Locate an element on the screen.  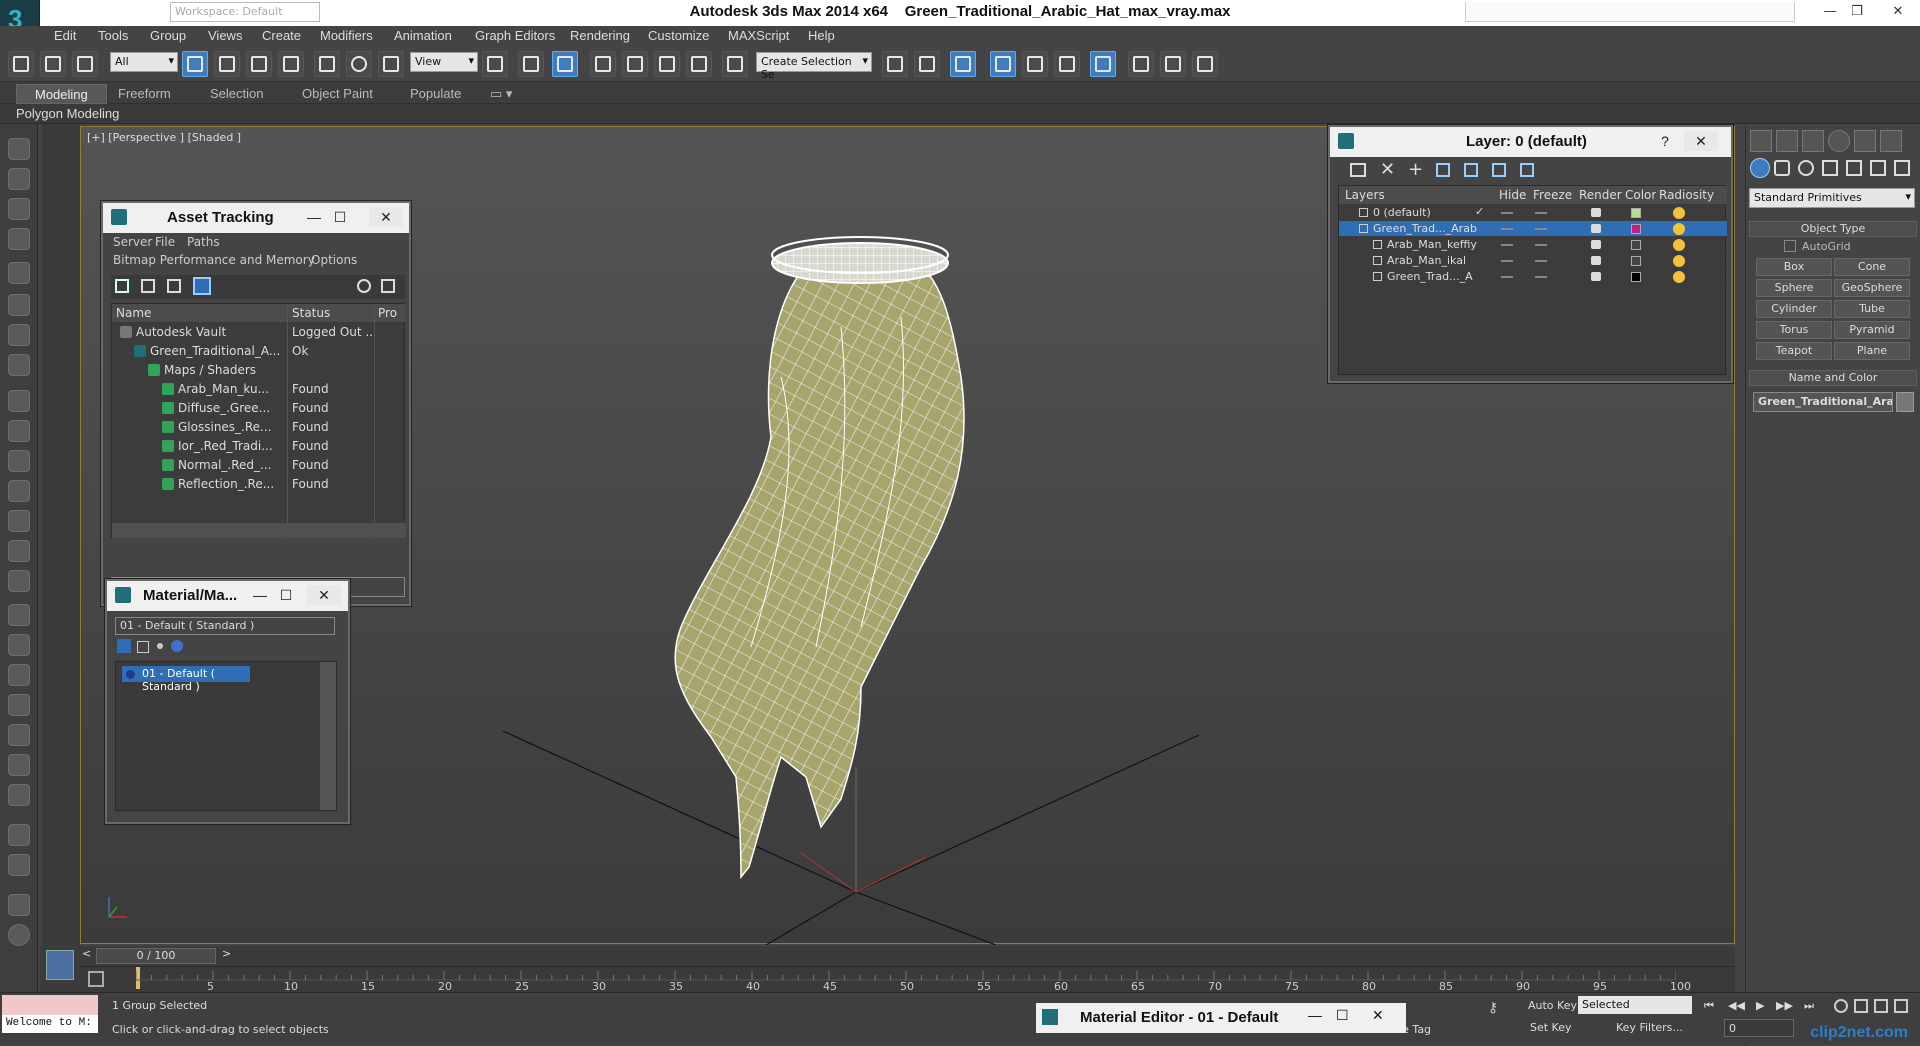
zoom-all-icon is located at coordinates (1861, 1006).